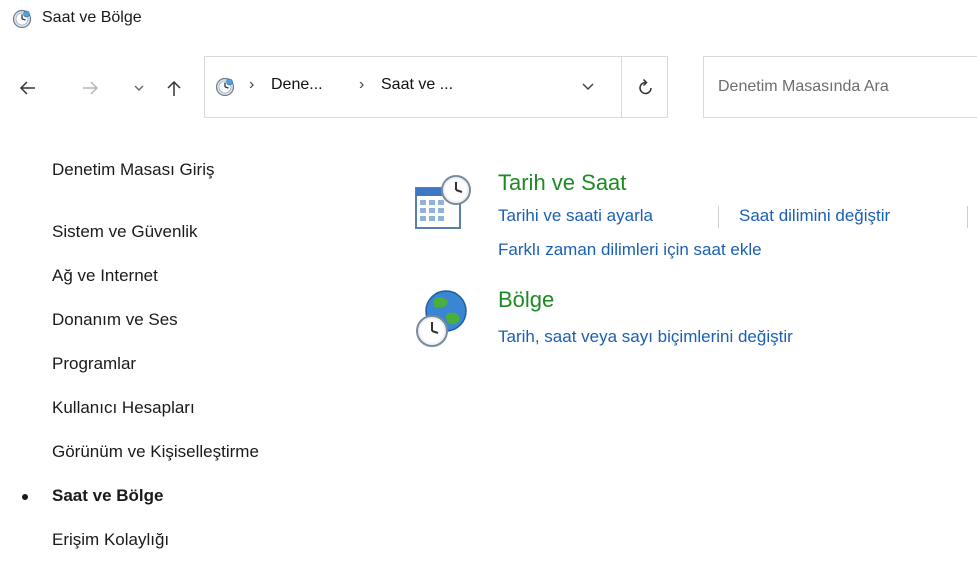 This screenshot has height=566, width=977. I want to click on globe-clock-icon, so click(444, 319).